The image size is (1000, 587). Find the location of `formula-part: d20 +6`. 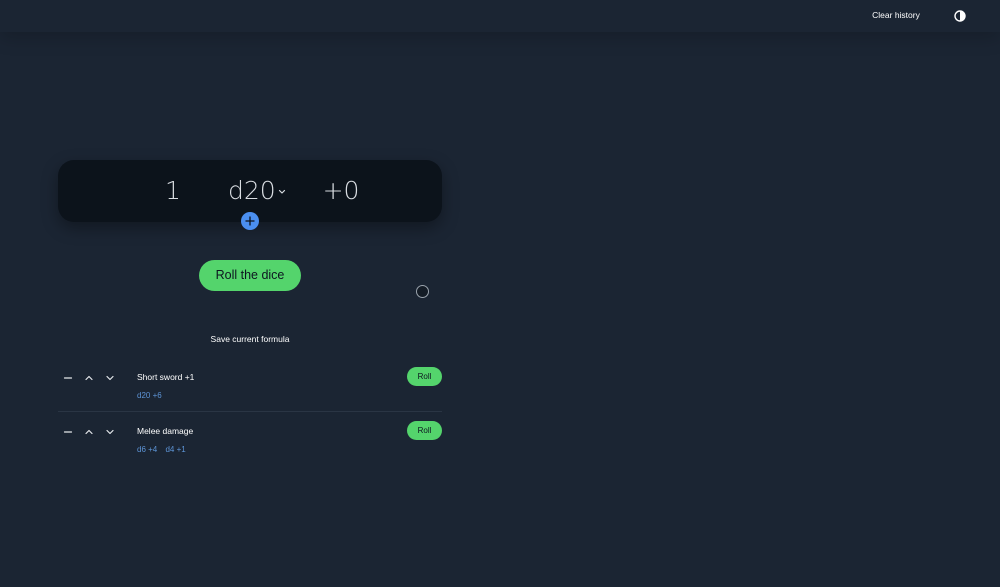

formula-part: d20 +6 is located at coordinates (149, 395).